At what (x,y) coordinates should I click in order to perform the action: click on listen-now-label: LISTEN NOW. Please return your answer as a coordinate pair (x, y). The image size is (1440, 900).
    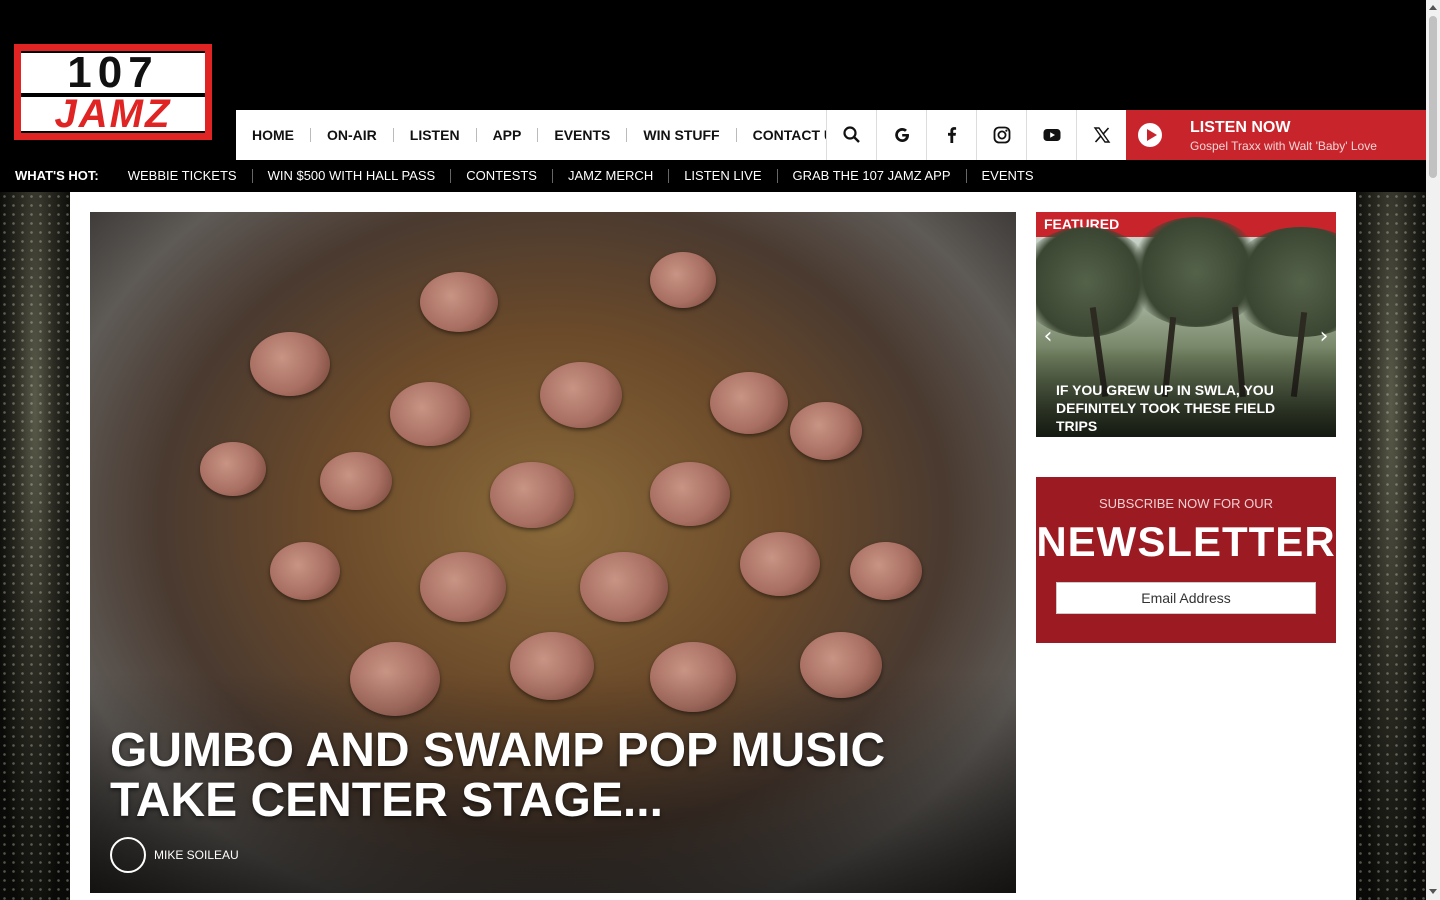
    Looking at the image, I should click on (1240, 127).